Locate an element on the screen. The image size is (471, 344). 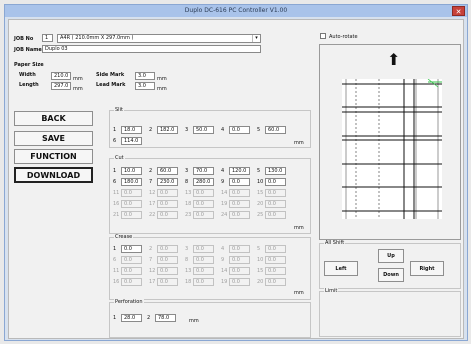
paper-combo: A4R ( 210.0mm X 297.0mm ) ▾ is located at coordinates (159, 38).